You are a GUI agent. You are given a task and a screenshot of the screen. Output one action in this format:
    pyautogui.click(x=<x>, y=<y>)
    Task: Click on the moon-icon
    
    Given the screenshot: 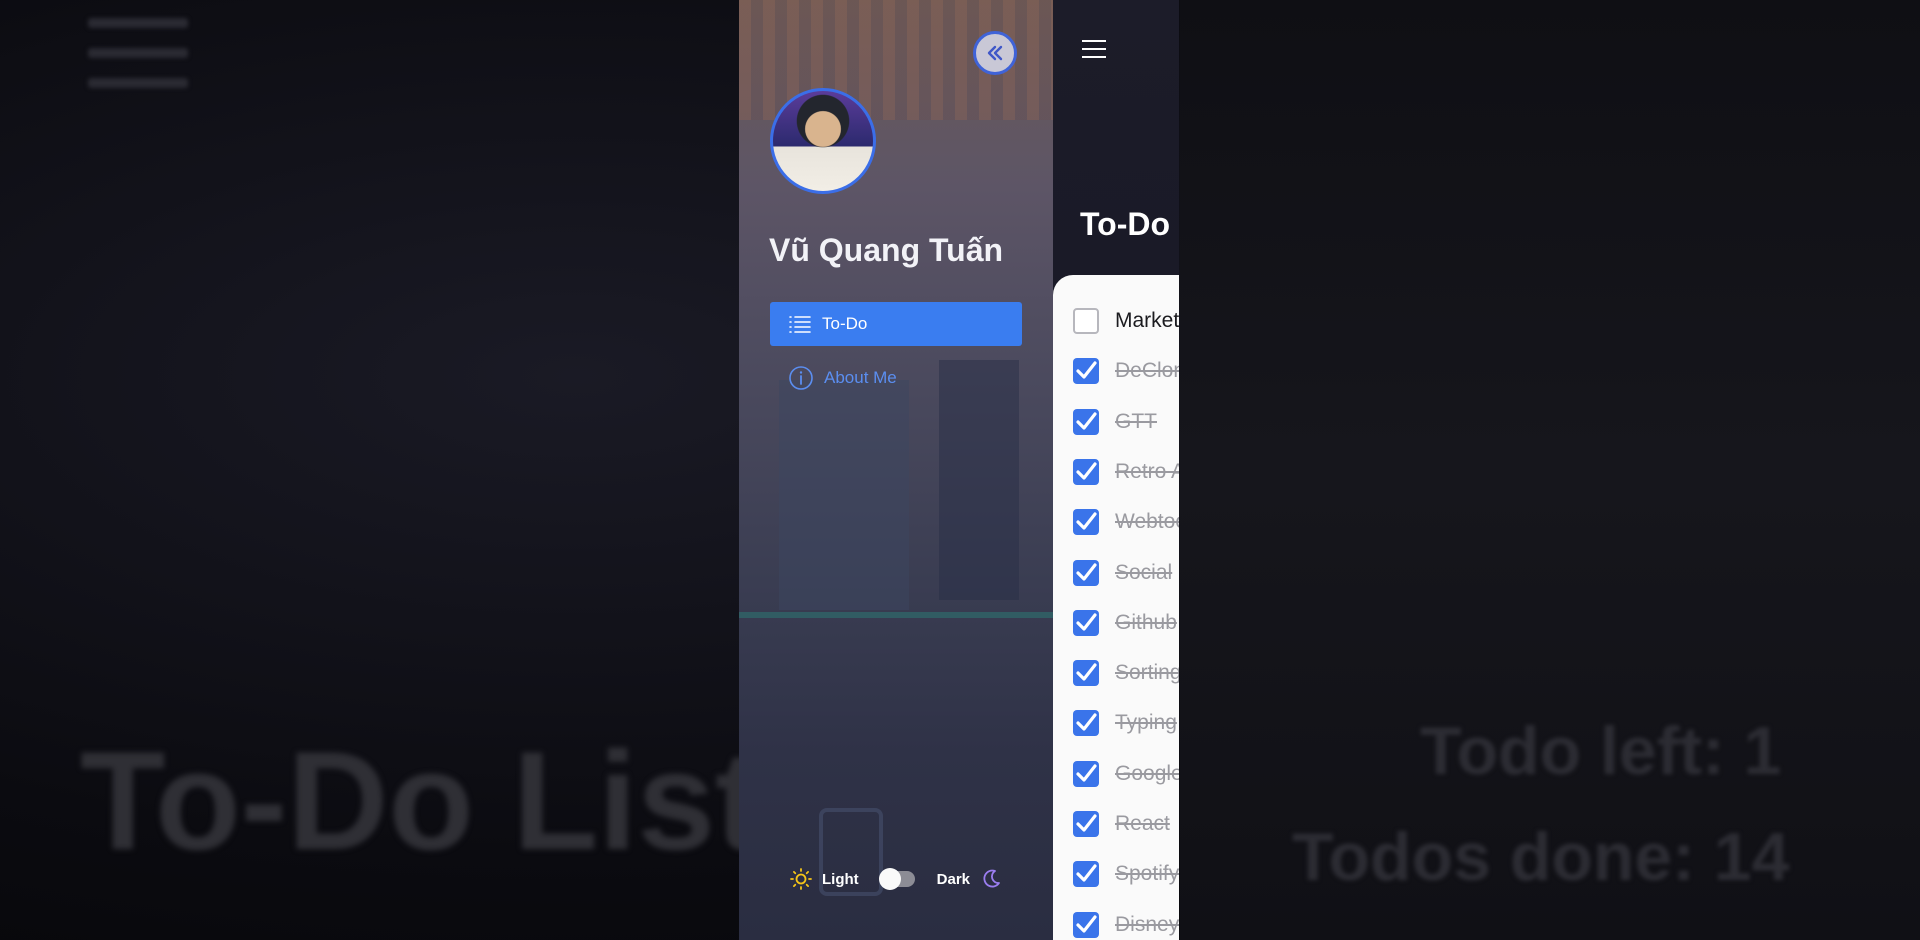 What is the action you would take?
    pyautogui.click(x=991, y=878)
    